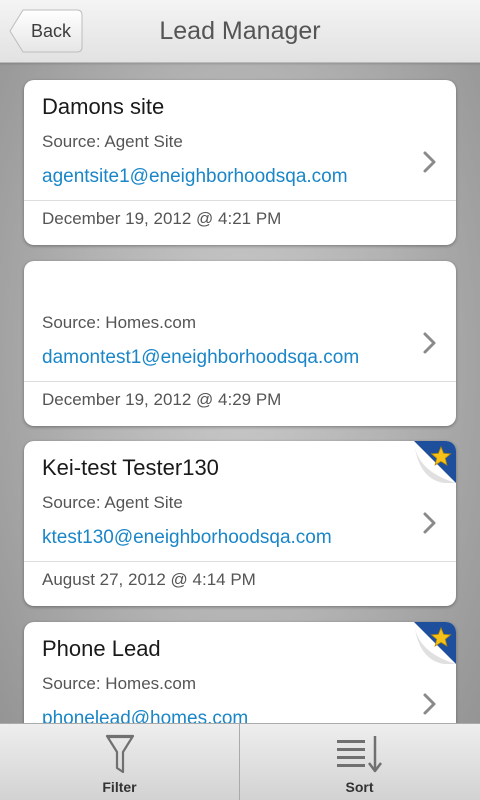  What do you see at coordinates (119, 787) in the screenshot?
I see `filter-label: Filter` at bounding box center [119, 787].